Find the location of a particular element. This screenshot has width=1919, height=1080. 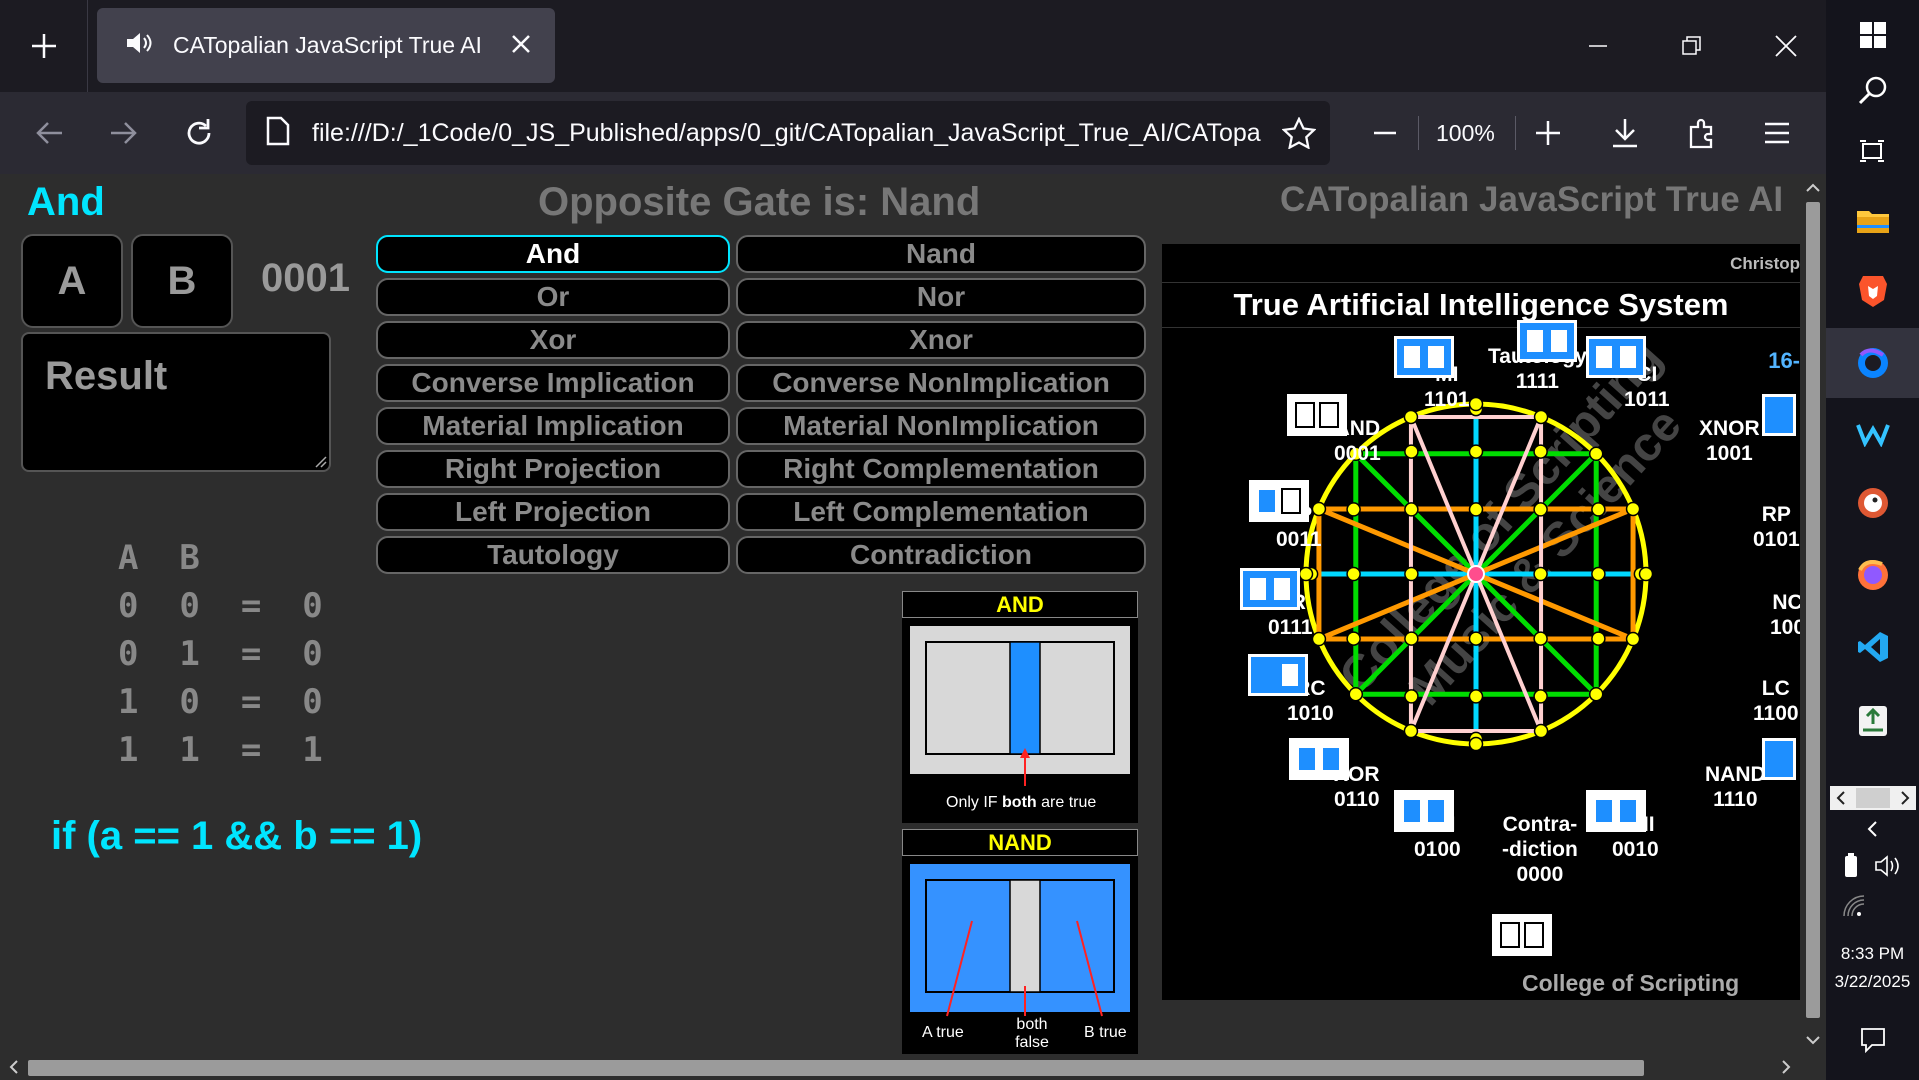

gate-button-or: Or is located at coordinates (553, 297).